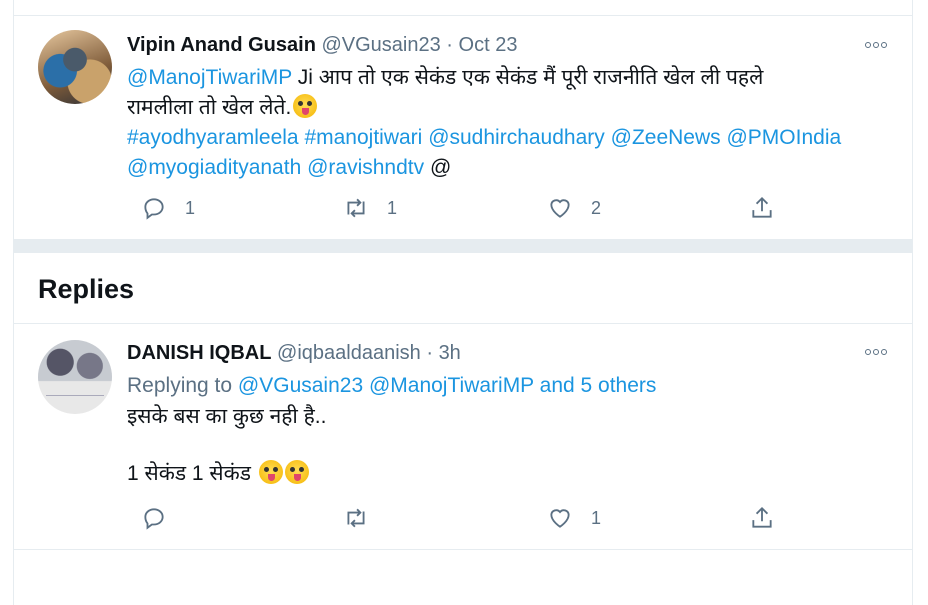 The width and height of the screenshot is (928, 605). What do you see at coordinates (192, 473) in the screenshot?
I see `tweet-text-line2: 1 सेकंड 1 सेकंड` at bounding box center [192, 473].